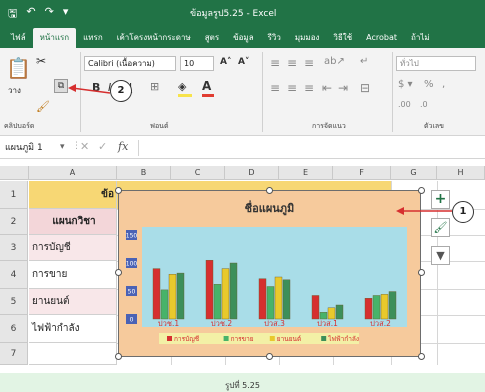 The width and height of the screenshot is (485, 392). What do you see at coordinates (424, 211) in the screenshot?
I see `callout-one-arrow` at bounding box center [424, 211].